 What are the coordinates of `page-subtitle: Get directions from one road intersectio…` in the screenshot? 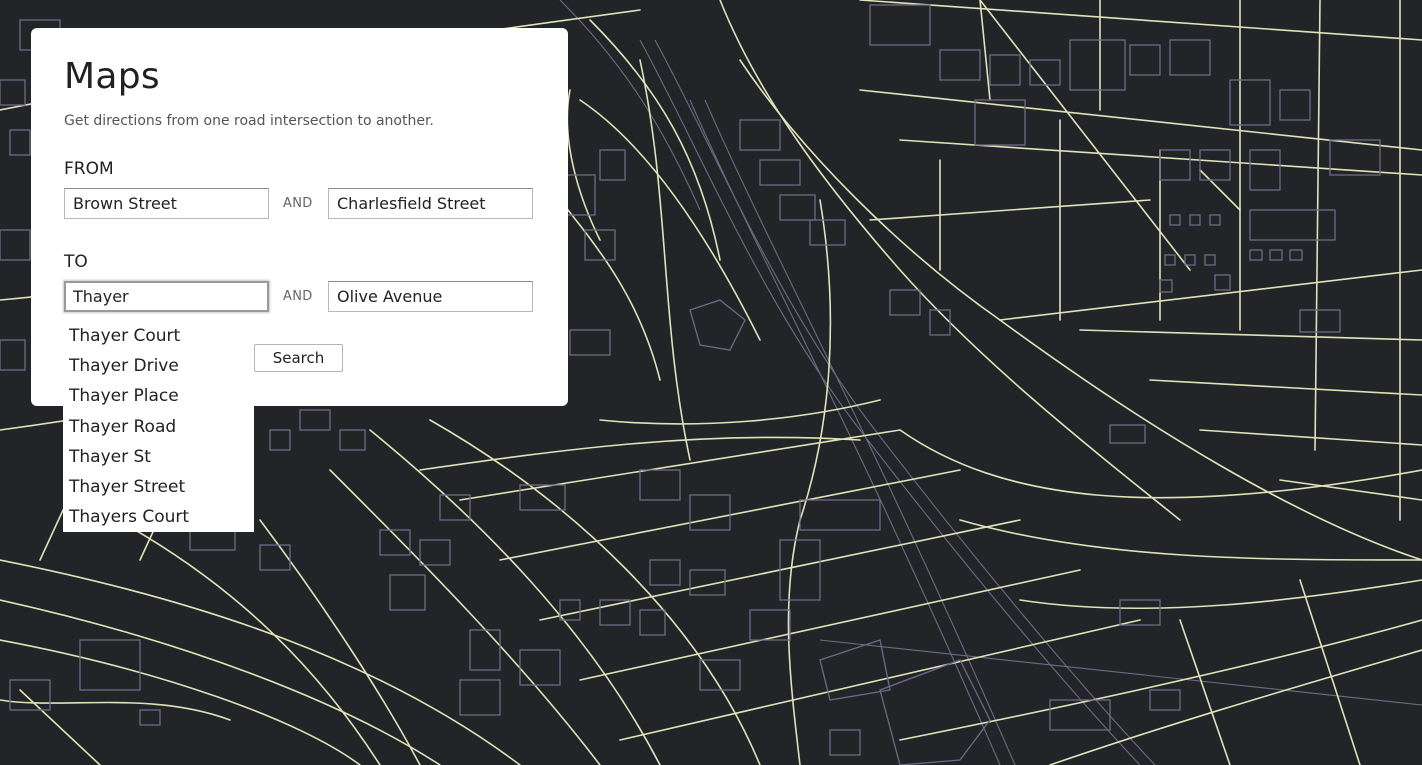 It's located at (249, 121).